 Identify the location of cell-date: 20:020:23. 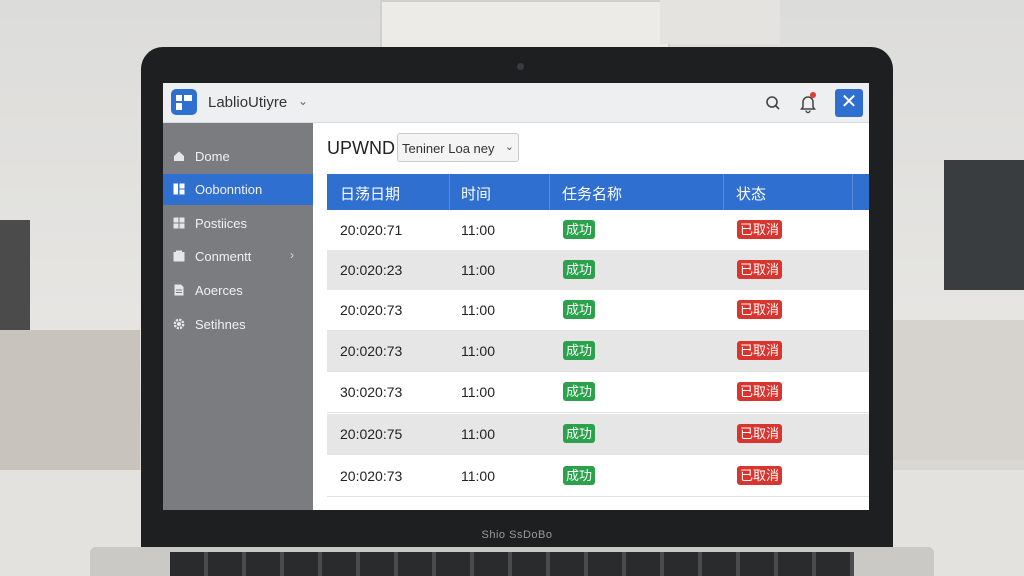
(371, 270).